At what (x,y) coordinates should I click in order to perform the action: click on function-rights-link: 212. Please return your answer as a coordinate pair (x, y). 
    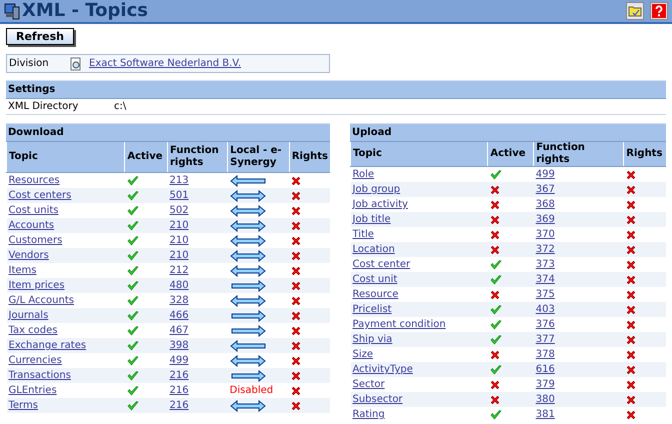
    Looking at the image, I should click on (179, 270).